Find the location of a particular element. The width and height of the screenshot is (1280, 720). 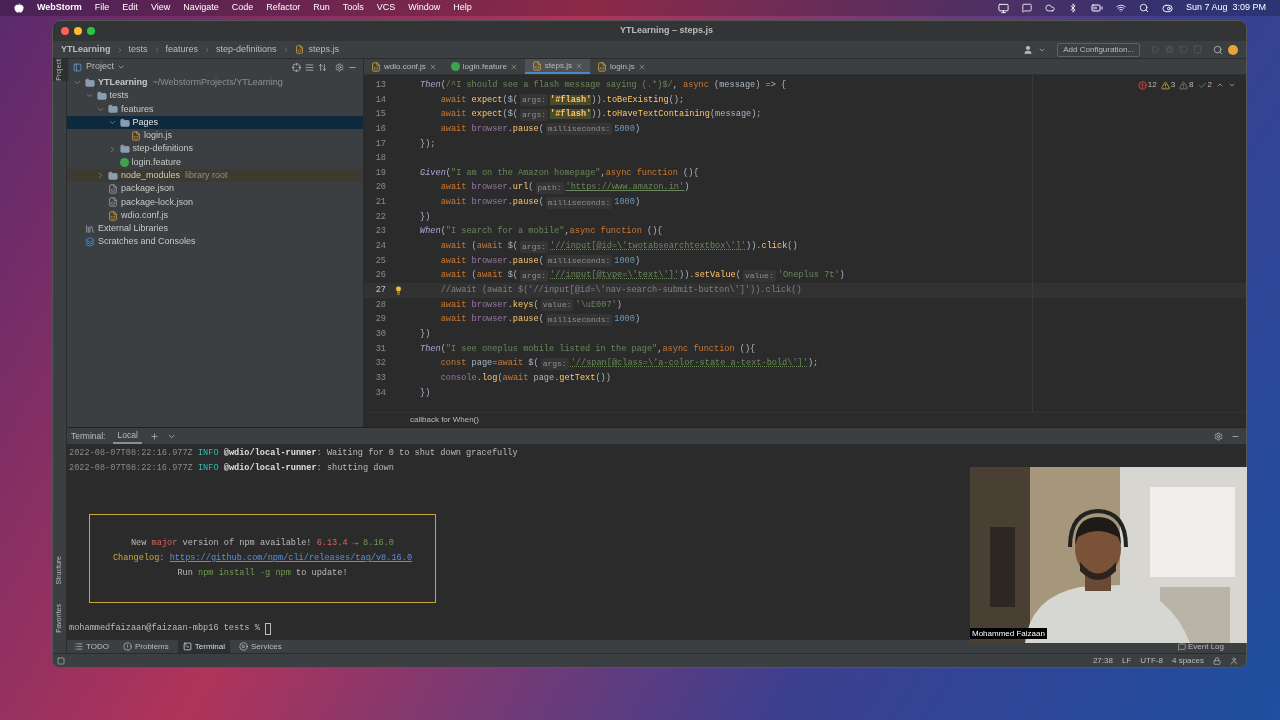

toggle-panels-icon is located at coordinates (61, 660).